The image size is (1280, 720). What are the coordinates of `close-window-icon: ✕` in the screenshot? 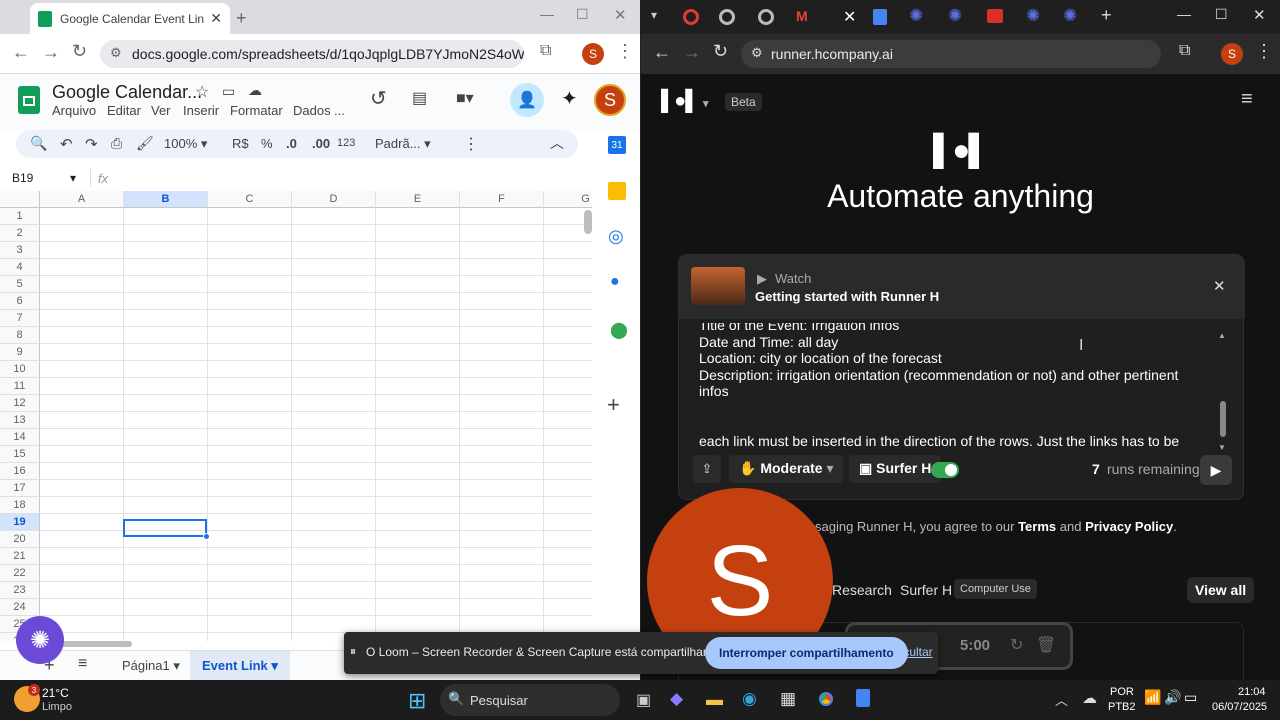 It's located at (620, 15).